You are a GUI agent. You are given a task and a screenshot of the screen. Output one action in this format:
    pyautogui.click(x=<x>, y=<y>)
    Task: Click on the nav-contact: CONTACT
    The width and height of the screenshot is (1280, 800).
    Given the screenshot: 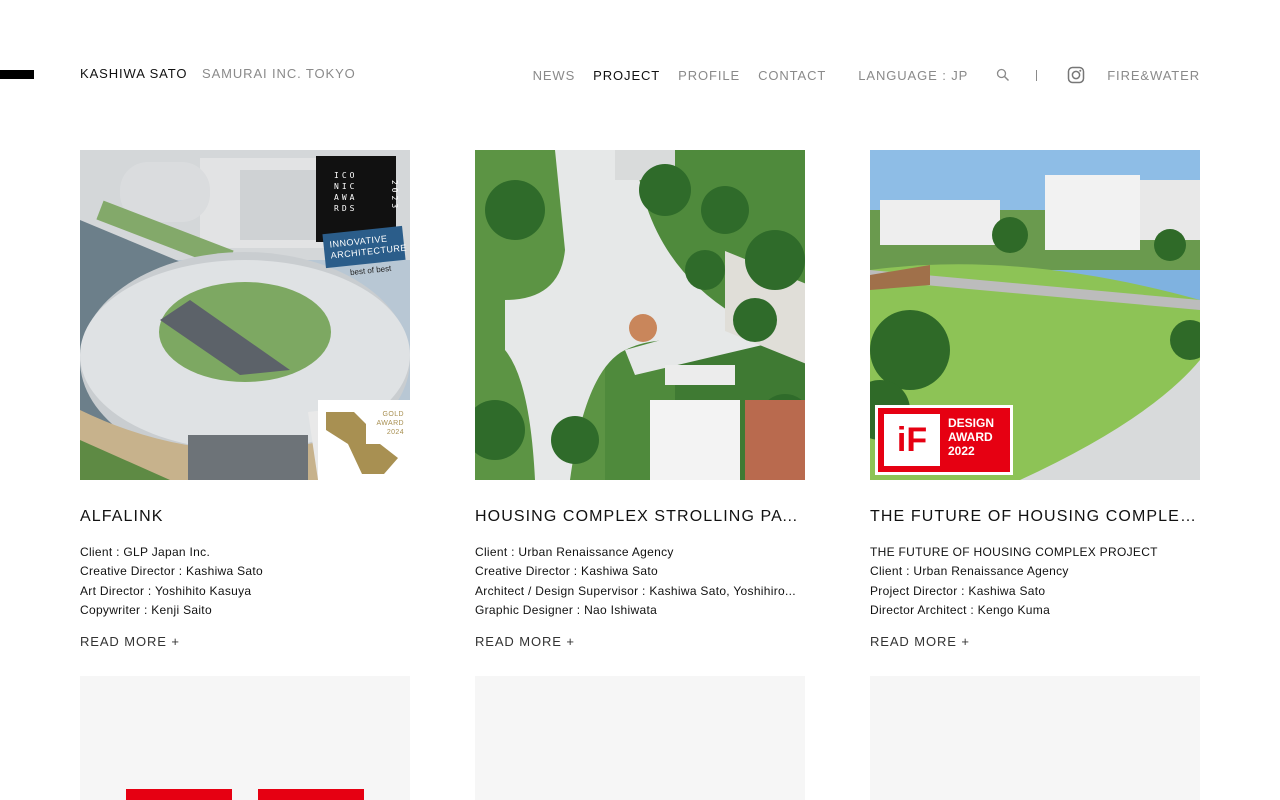 What is the action you would take?
    pyautogui.click(x=792, y=75)
    